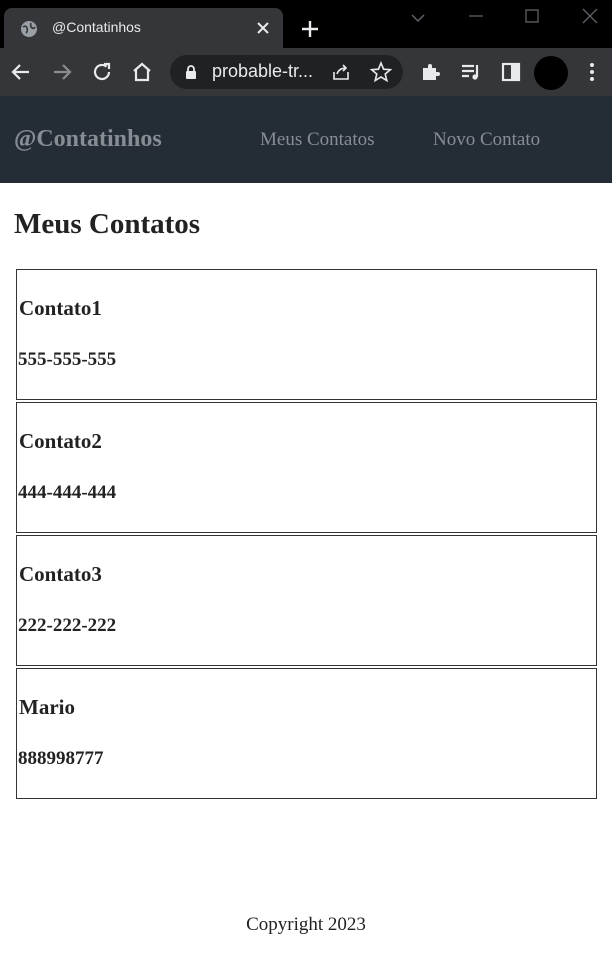 This screenshot has width=612, height=955. What do you see at coordinates (143, 28) in the screenshot?
I see `browser-tab: @Contatinhos` at bounding box center [143, 28].